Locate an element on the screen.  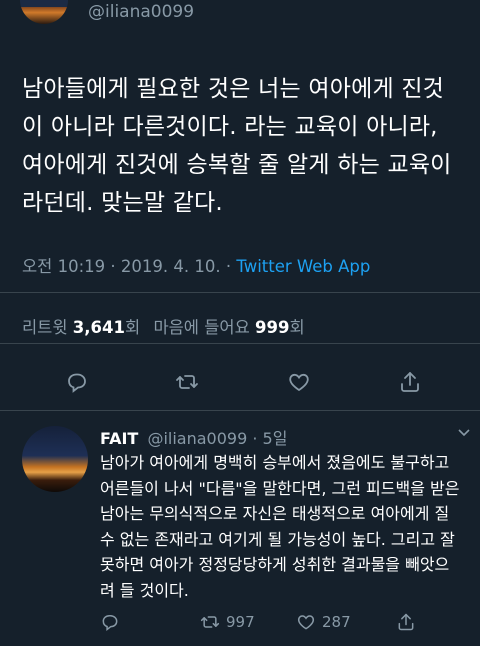
like-button is located at coordinates (299, 382).